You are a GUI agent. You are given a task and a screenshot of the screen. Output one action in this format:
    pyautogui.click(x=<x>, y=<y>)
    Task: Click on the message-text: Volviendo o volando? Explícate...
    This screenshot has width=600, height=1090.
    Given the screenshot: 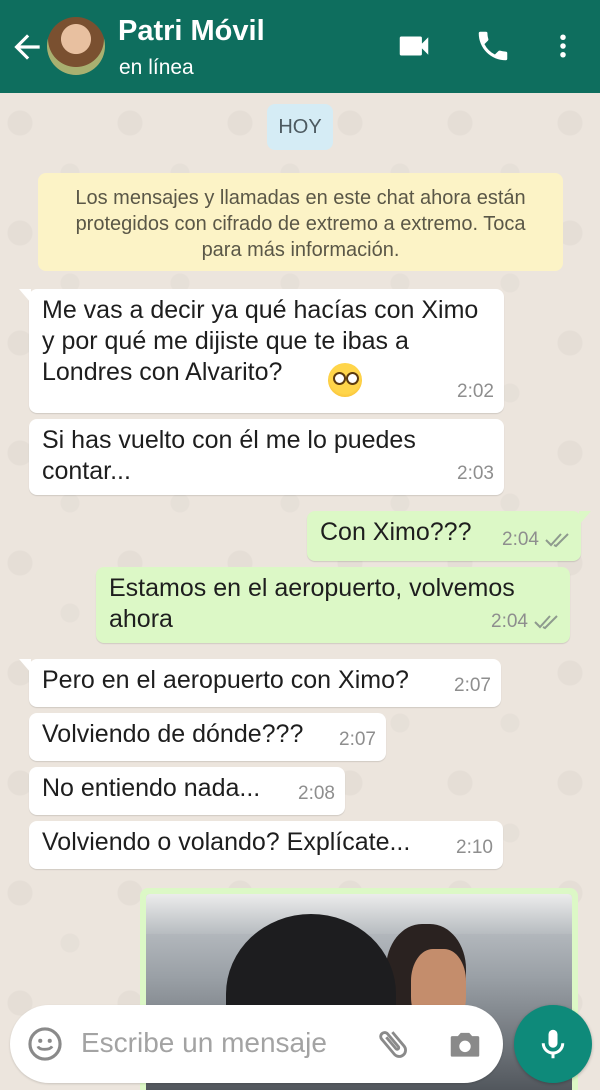 What is the action you would take?
    pyautogui.click(x=226, y=842)
    